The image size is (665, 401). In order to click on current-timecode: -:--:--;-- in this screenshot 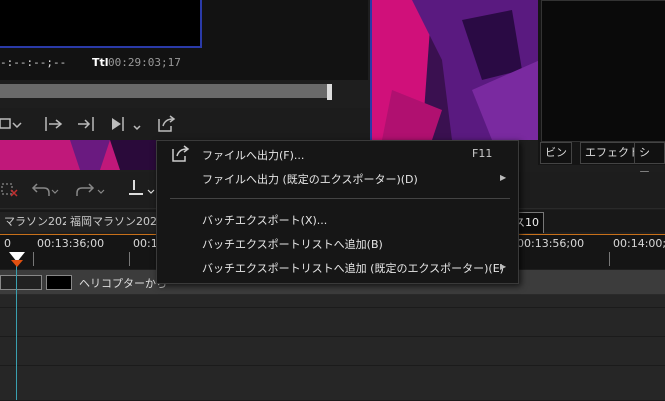, I will do `click(33, 62)`.